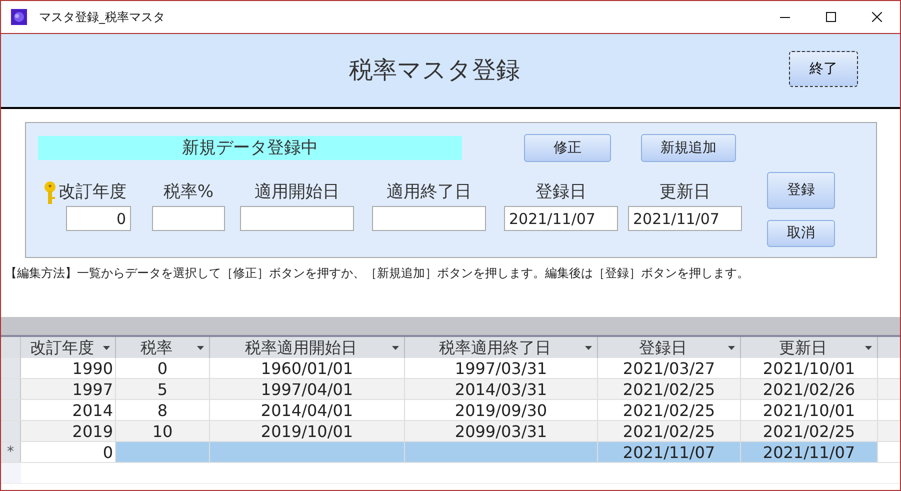 This screenshot has height=491, width=901. Describe the element at coordinates (801, 190) in the screenshot. I see `action-button: 登録` at that location.